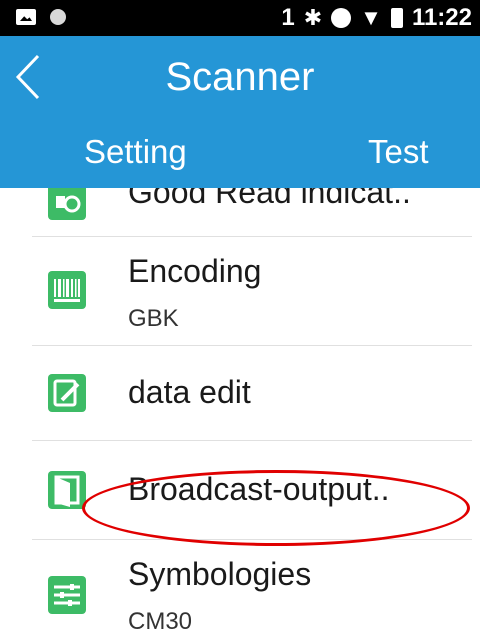 The image size is (480, 639). Describe the element at coordinates (67, 490) in the screenshot. I see `broadcast-icon` at that location.